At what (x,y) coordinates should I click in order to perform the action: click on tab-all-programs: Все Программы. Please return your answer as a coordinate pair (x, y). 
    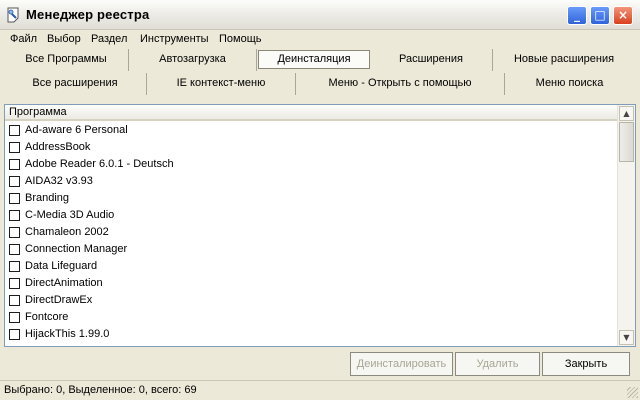
    Looking at the image, I should click on (66, 60).